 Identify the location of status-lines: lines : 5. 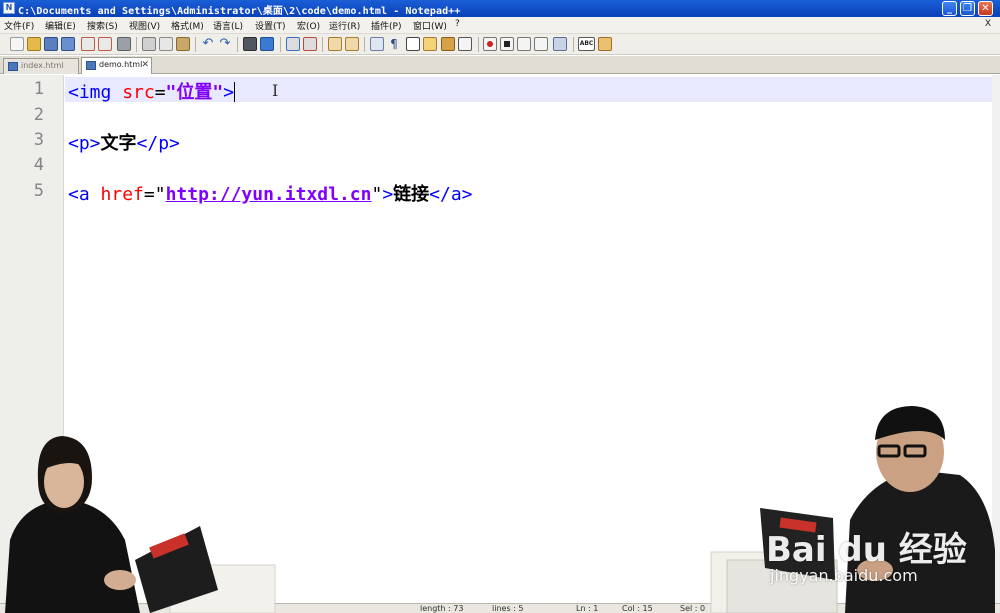
(508, 608).